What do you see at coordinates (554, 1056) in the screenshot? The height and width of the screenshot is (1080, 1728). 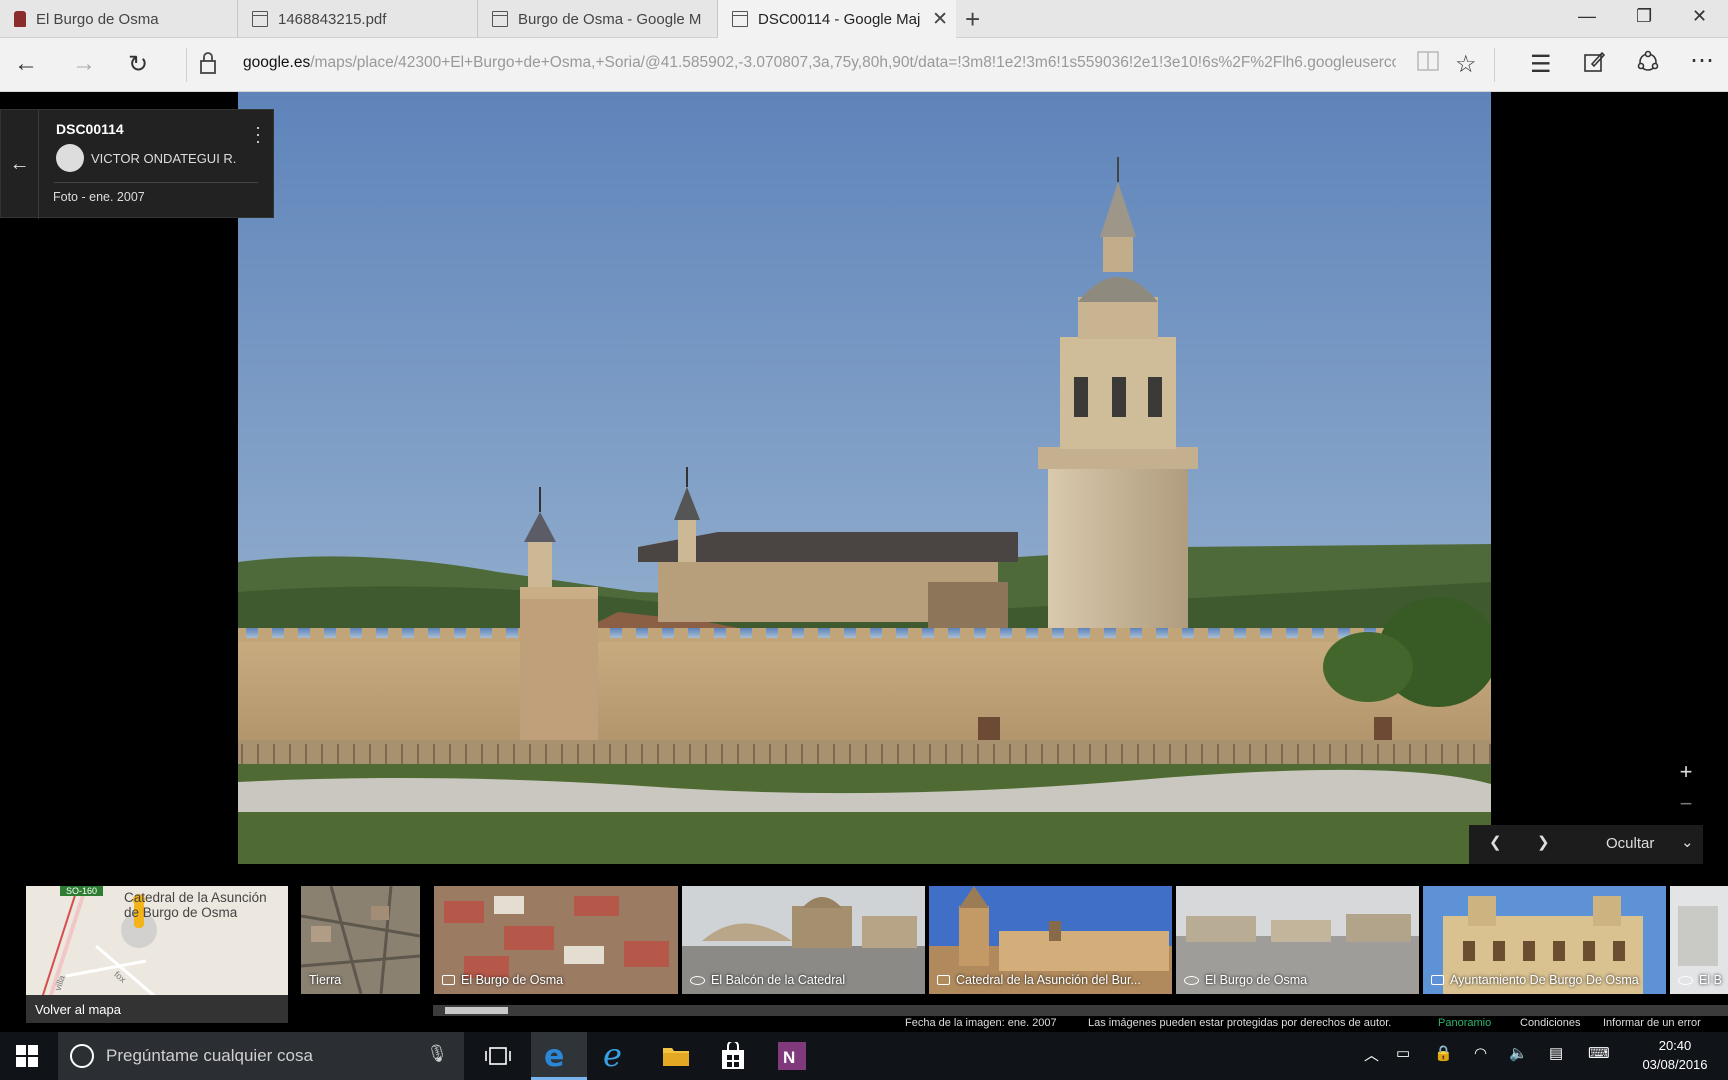 I see `edge-icon: e` at bounding box center [554, 1056].